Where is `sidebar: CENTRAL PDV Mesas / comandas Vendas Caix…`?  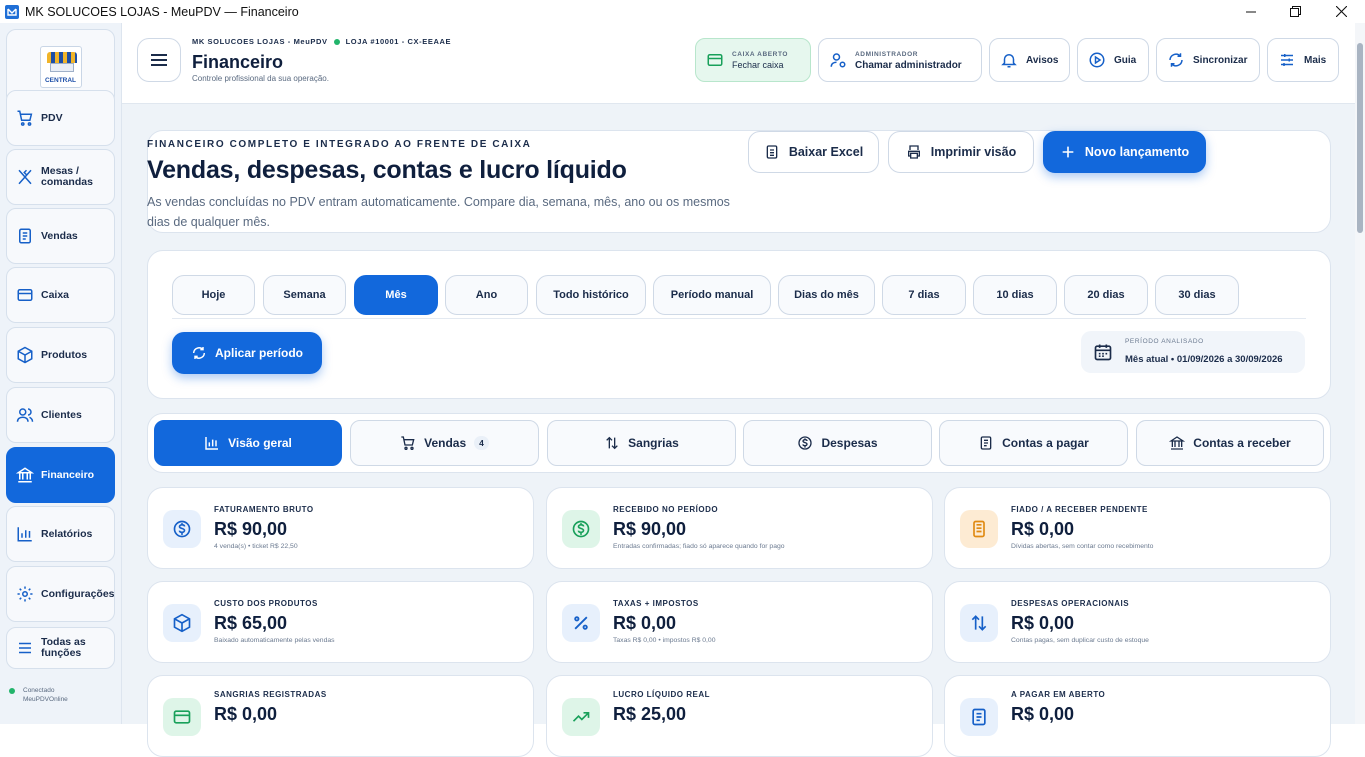
sidebar: CENTRAL PDV Mesas / comandas Vendas Caix… is located at coordinates (61, 373).